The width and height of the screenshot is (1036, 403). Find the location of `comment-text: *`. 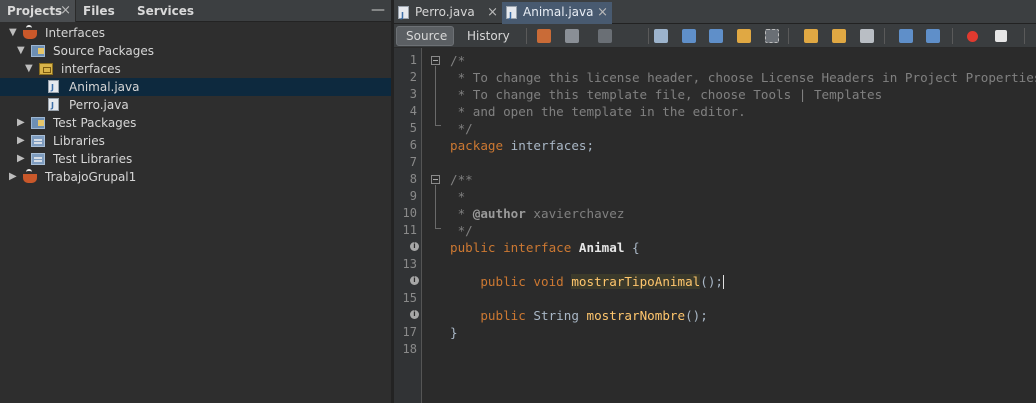

comment-text: * is located at coordinates (461, 213).